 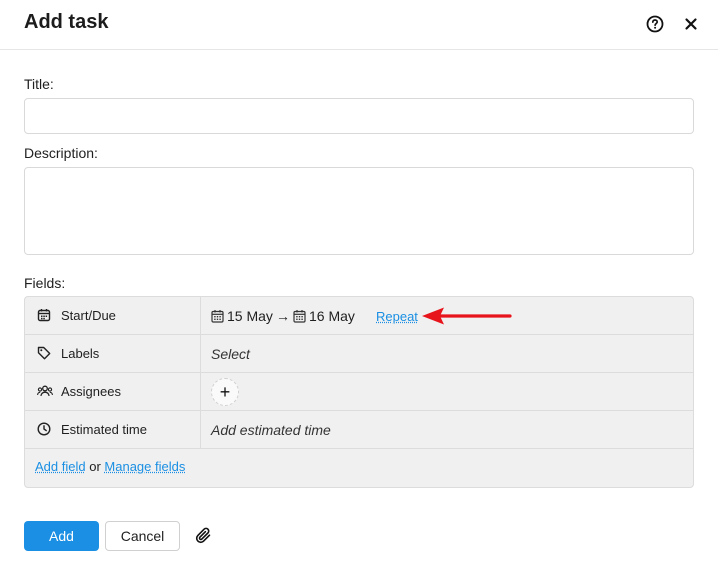 What do you see at coordinates (44, 353) in the screenshot?
I see `tag-icon` at bounding box center [44, 353].